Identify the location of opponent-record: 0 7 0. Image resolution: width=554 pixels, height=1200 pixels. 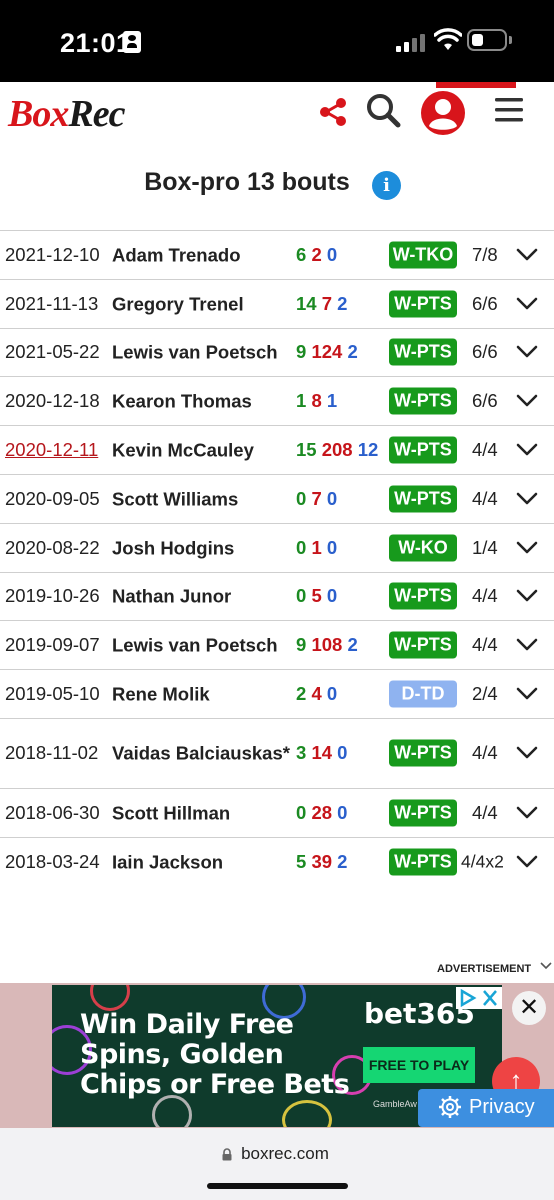
(316, 499).